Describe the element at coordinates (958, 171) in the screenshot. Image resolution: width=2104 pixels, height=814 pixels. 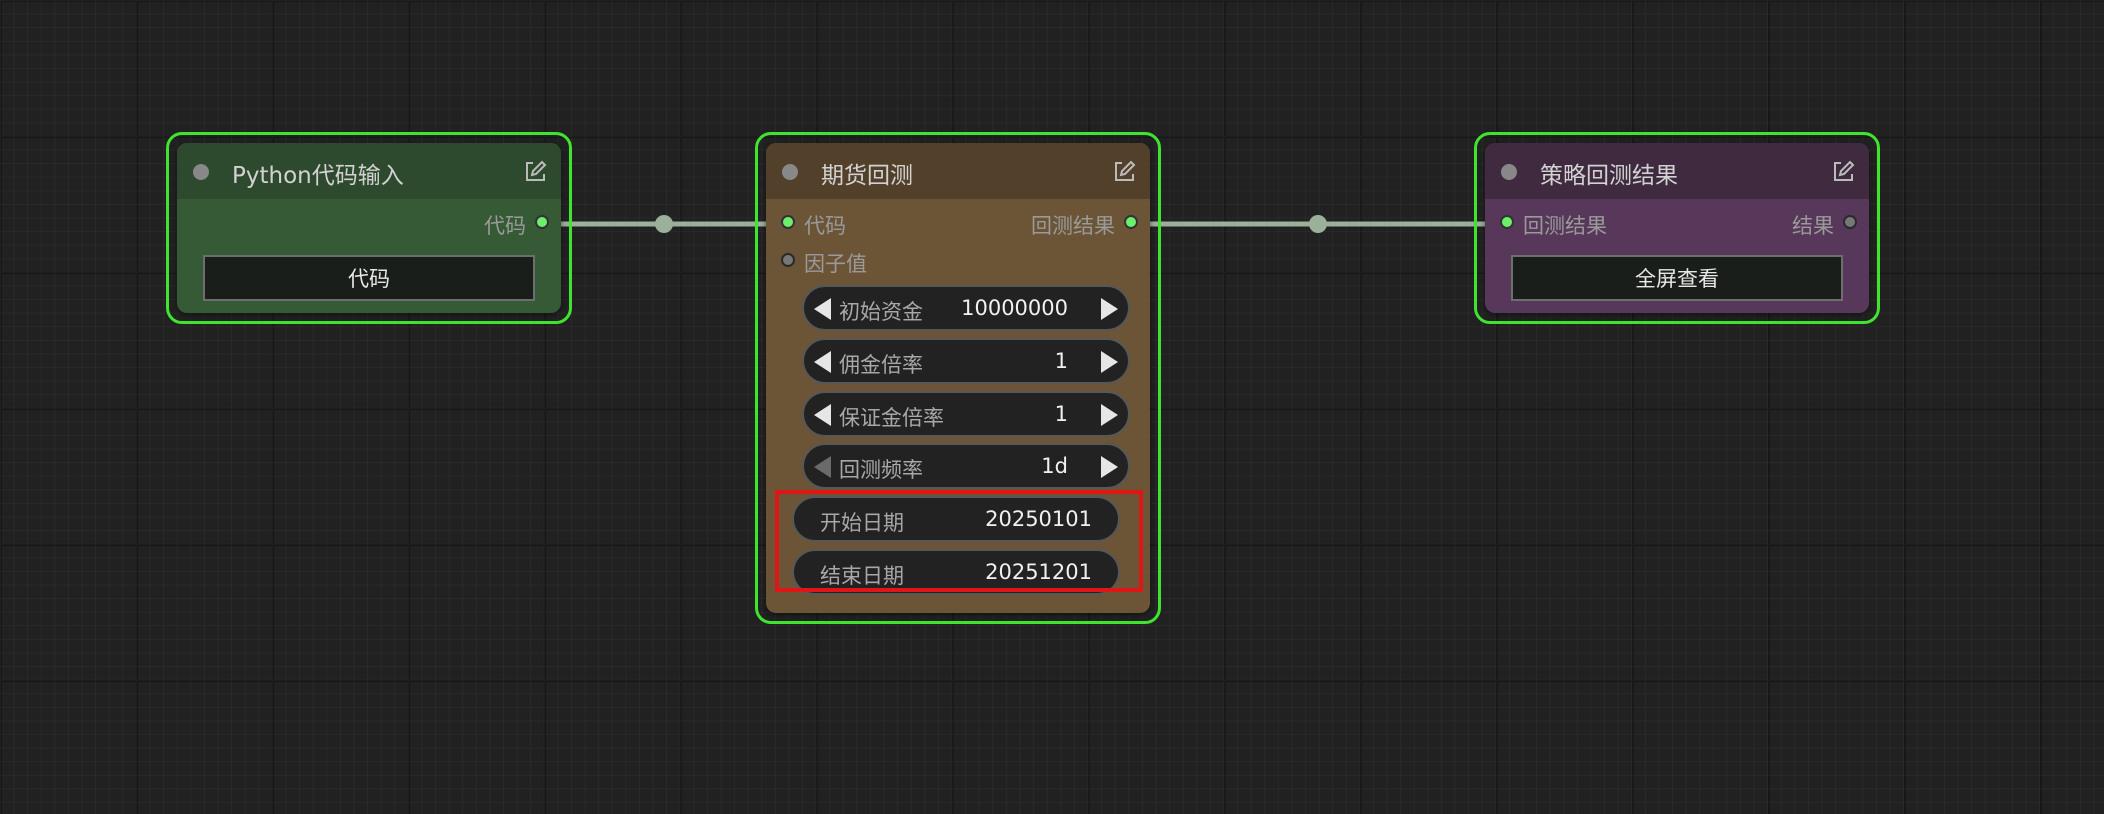
I see `node-header: 期货回测` at that location.